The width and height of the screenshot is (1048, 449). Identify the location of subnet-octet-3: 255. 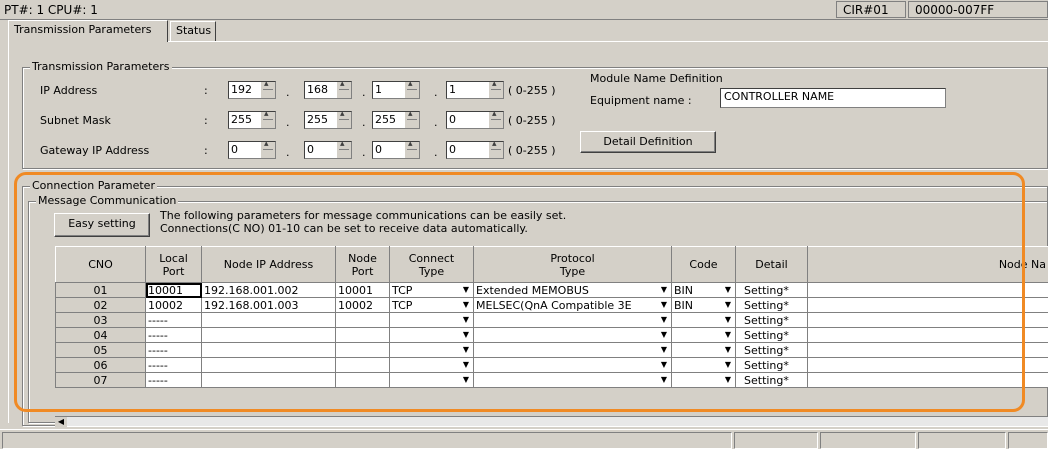
(396, 120).